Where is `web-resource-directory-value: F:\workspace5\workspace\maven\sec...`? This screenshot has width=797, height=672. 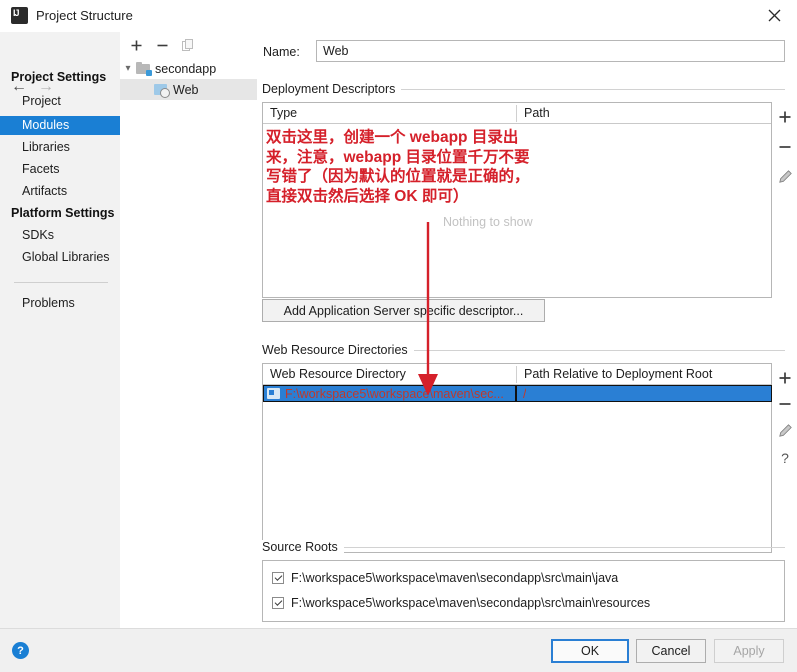
web-resource-directory-value: F:\workspace5\workspace\maven\sec... is located at coordinates (394, 393).